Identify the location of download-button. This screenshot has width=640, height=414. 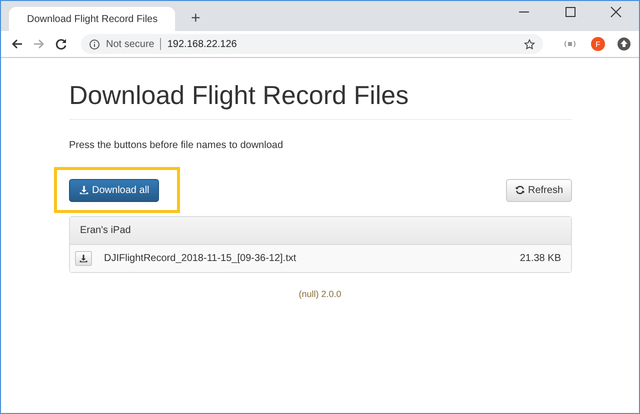
(83, 258).